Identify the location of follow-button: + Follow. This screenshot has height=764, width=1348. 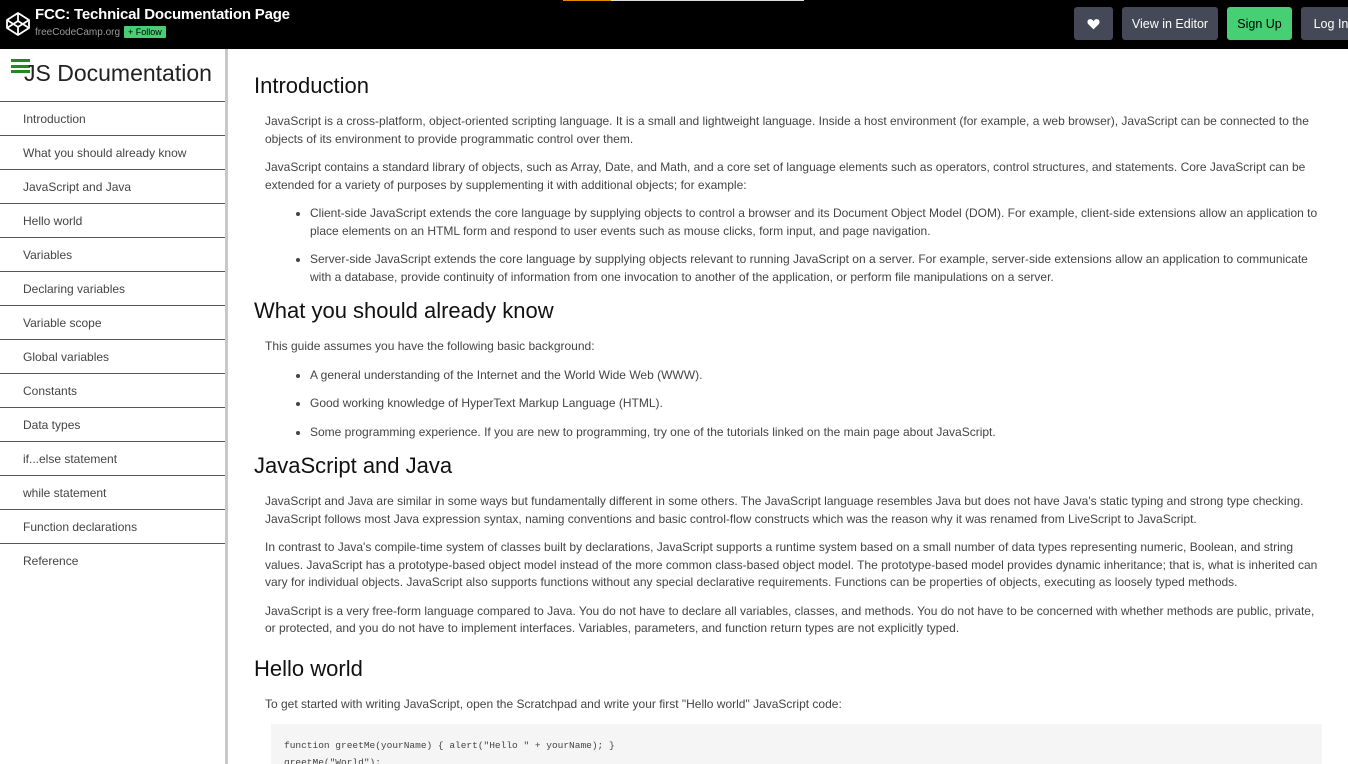
(145, 32).